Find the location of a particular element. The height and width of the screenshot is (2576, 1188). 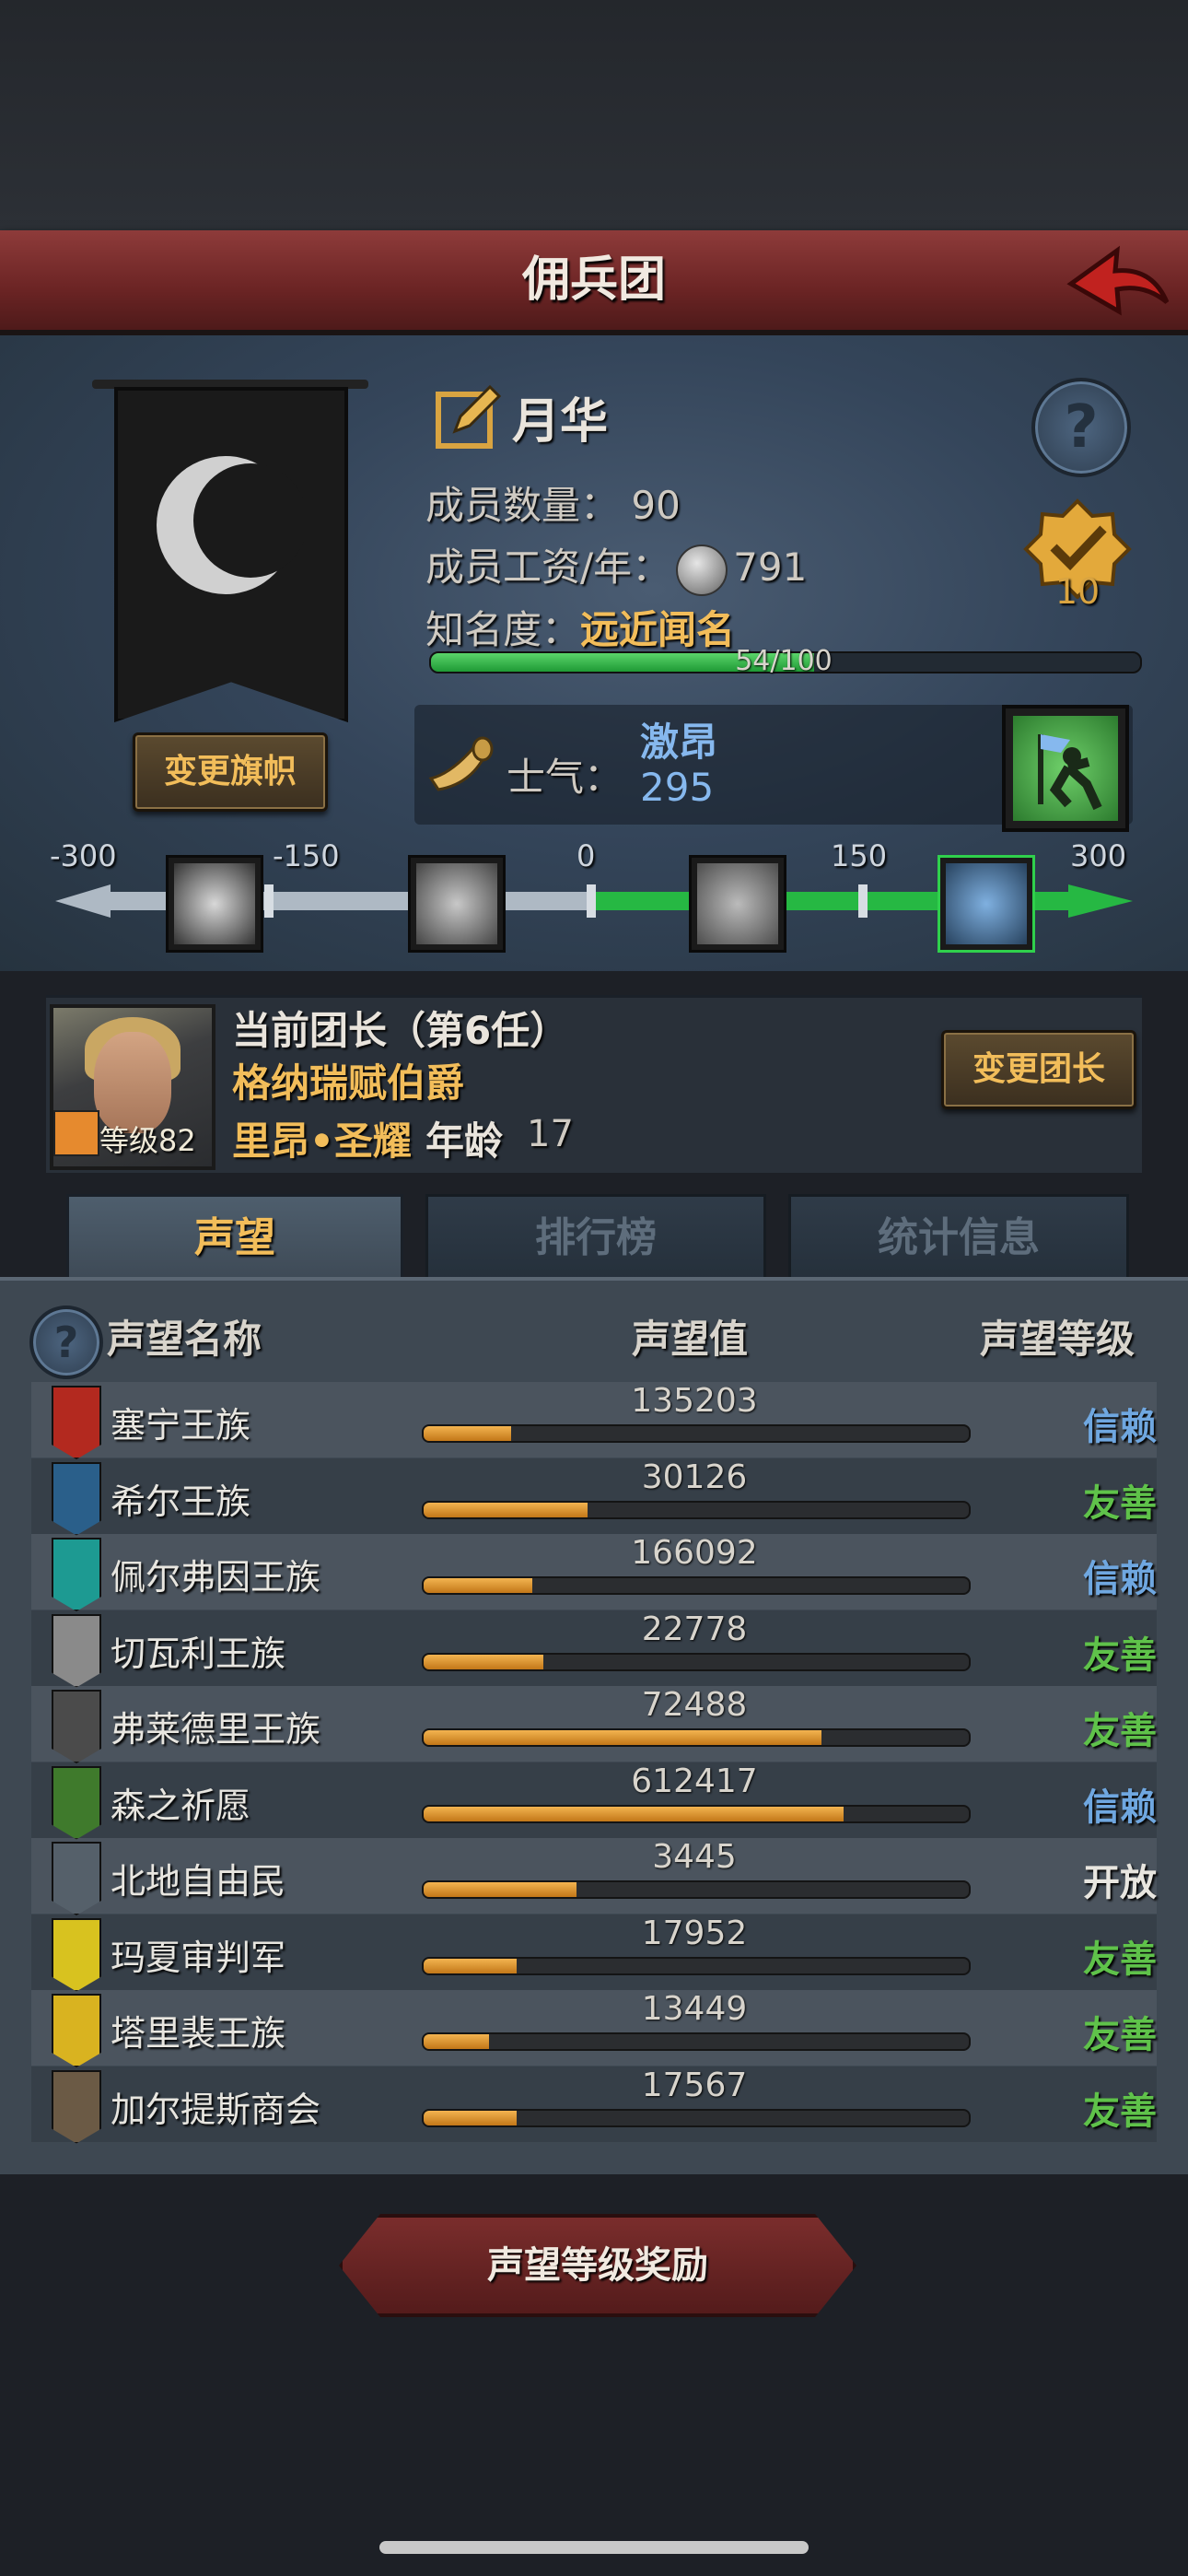

faction-name: 北地自由民 is located at coordinates (198, 1882).